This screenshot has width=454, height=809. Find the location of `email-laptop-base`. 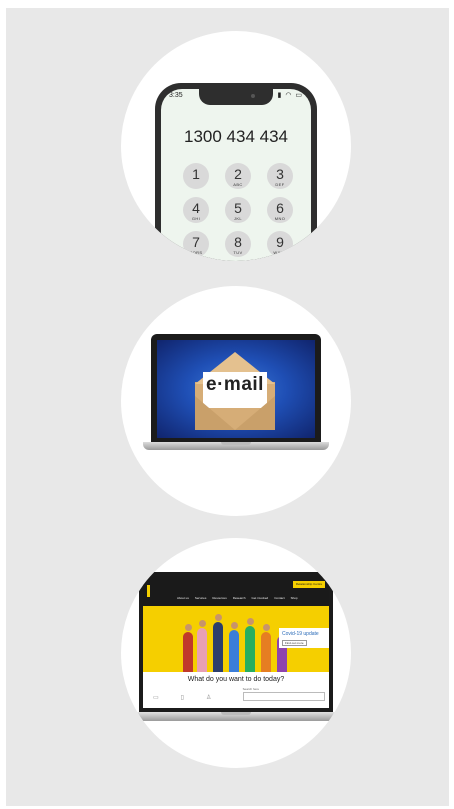

email-laptop-base is located at coordinates (236, 446).